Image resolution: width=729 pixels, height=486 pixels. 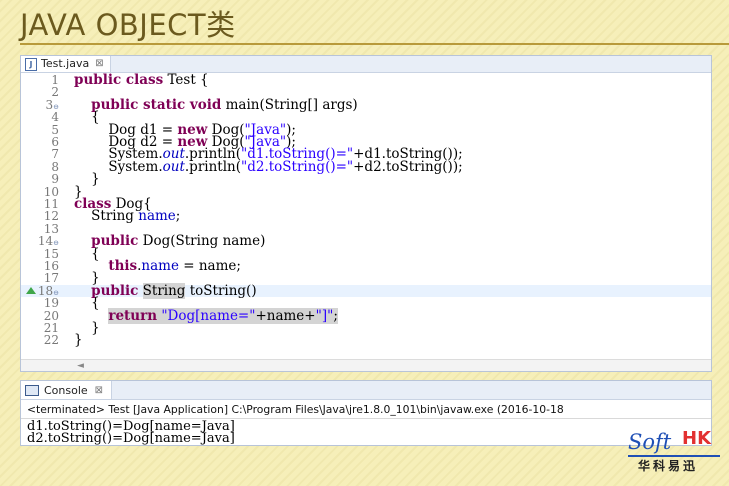 What do you see at coordinates (366, 290) in the screenshot?
I see `code-line: 18⊖ public String toString()` at bounding box center [366, 290].